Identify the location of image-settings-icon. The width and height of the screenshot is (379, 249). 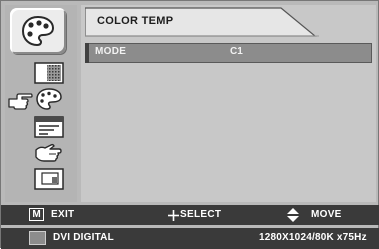
(49, 127).